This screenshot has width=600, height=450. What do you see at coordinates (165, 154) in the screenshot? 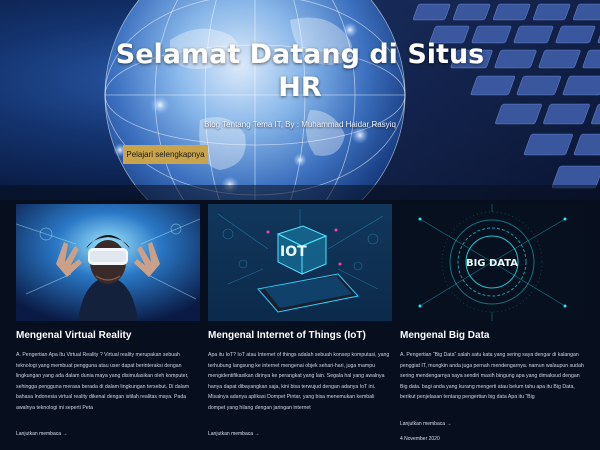
I see `learn-more-button: Pelajari selengkapnya` at bounding box center [165, 154].